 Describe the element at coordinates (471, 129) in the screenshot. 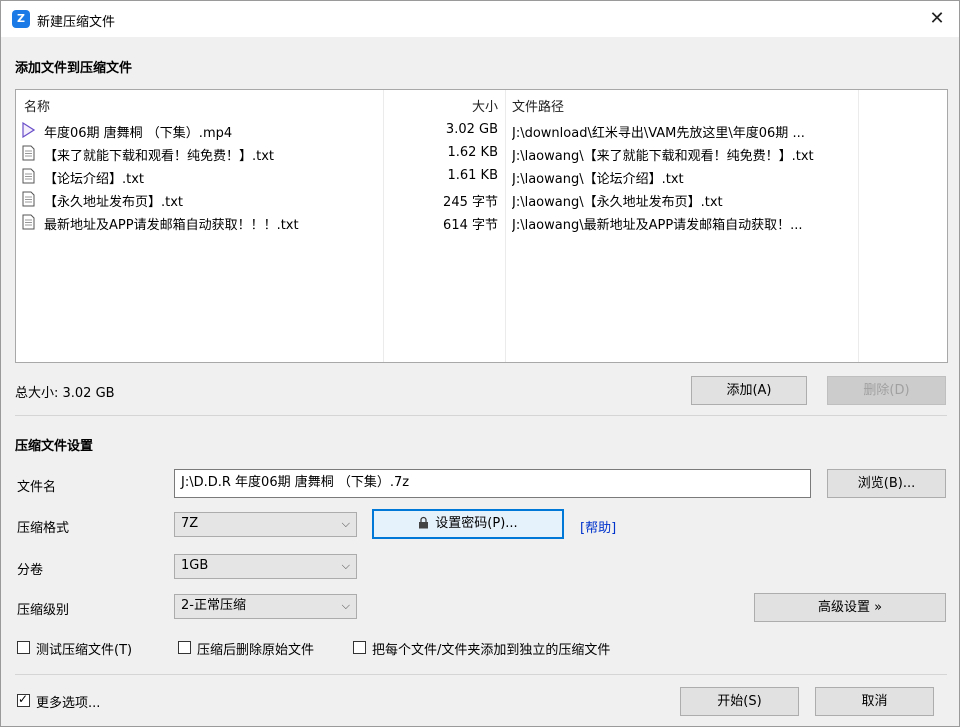

I see `file-size: 3.02 GB` at that location.